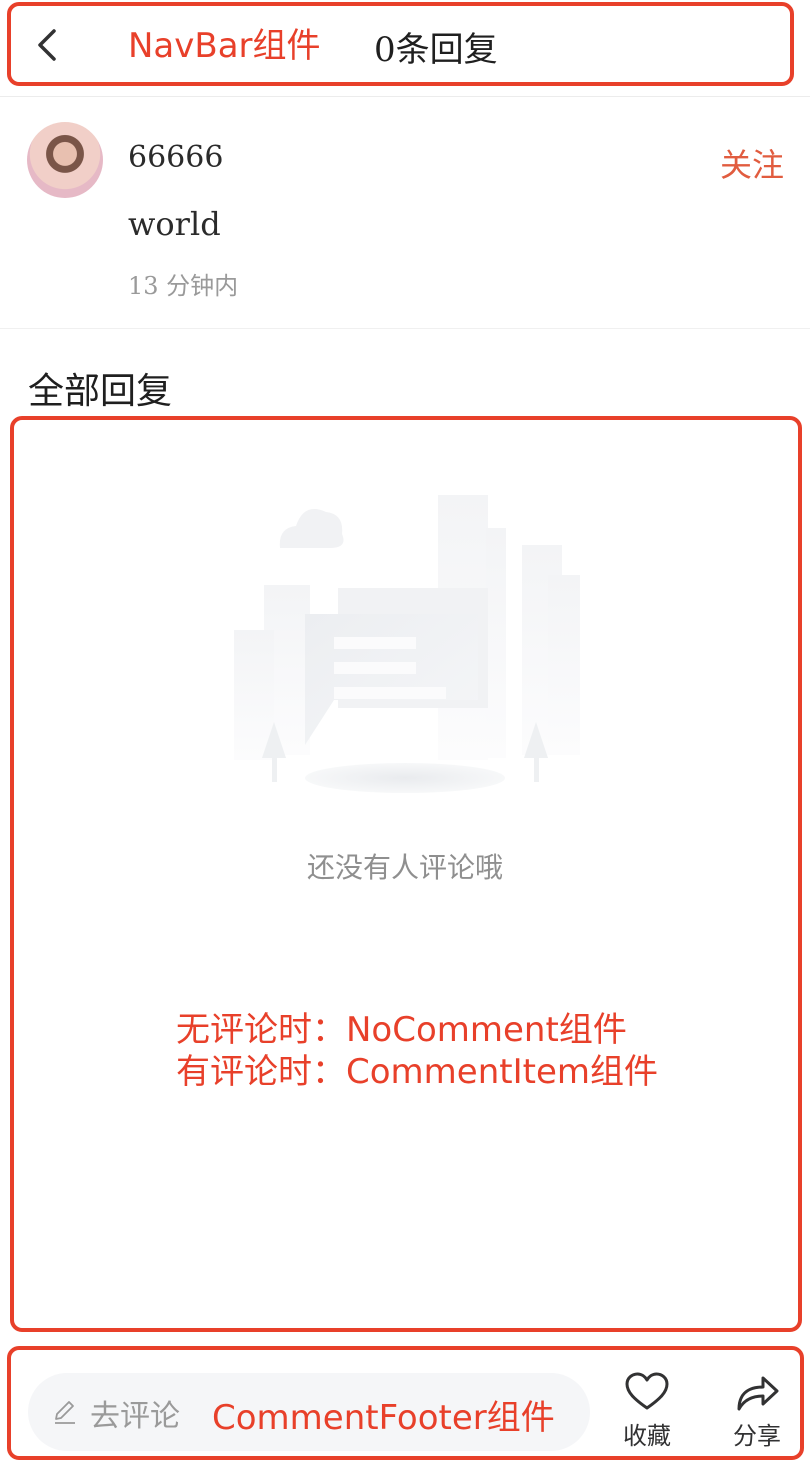 Image resolution: width=810 pixels, height=1466 pixels. What do you see at coordinates (100, 391) in the screenshot?
I see `section-title: 全部回复` at bounding box center [100, 391].